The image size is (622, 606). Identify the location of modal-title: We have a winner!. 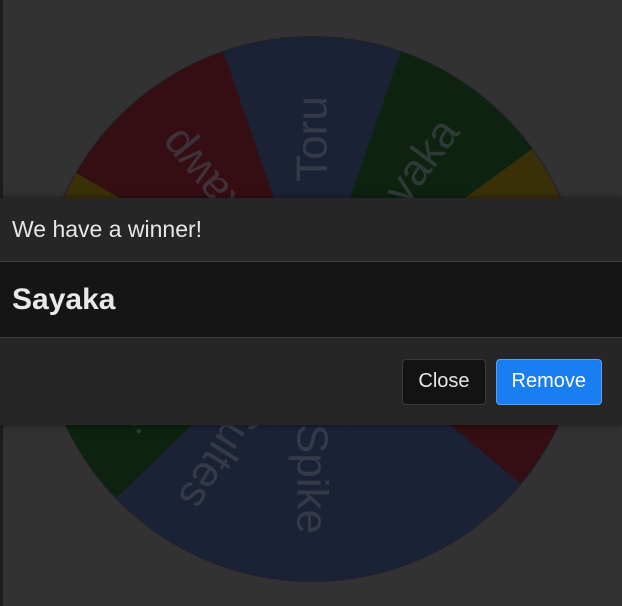
(107, 229).